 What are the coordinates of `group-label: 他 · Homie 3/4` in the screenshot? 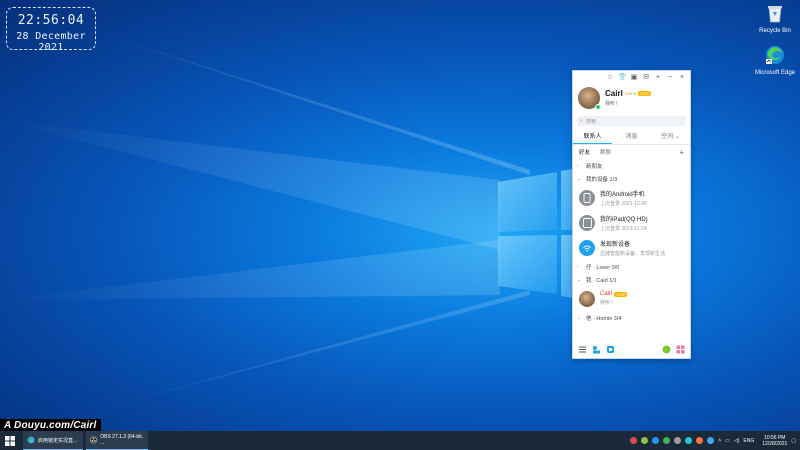 It's located at (604, 318).